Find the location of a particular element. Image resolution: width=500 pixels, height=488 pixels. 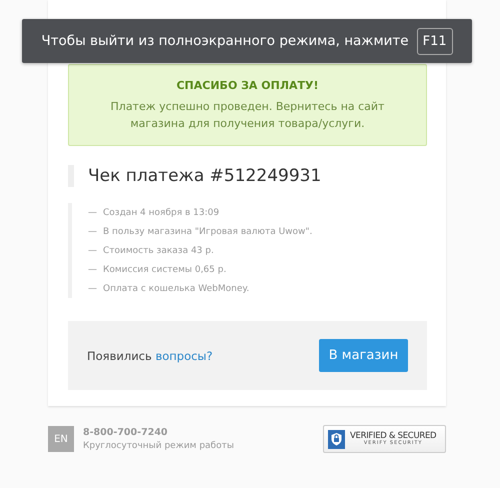

detail-text: В пользу магазина "Игровая валюта Uwow". is located at coordinates (207, 232).